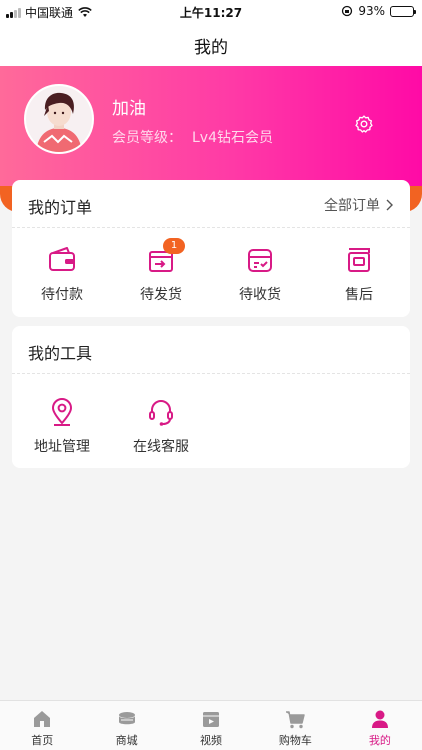  Describe the element at coordinates (260, 274) in the screenshot. I see `order-pending-receipt: 待收货` at that location.